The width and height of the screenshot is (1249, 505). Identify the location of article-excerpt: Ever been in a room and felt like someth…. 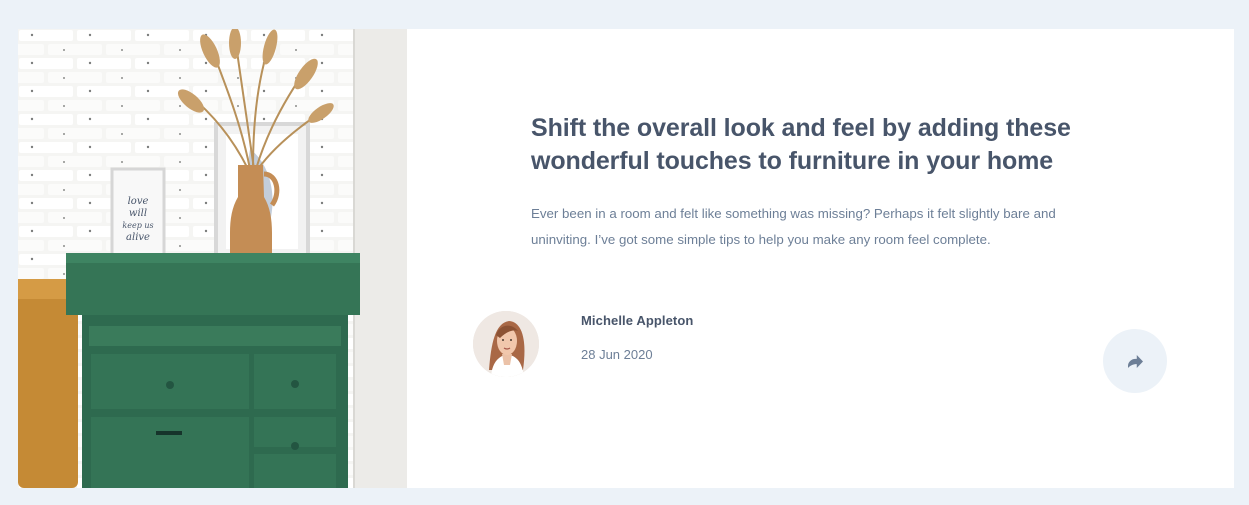
(793, 226).